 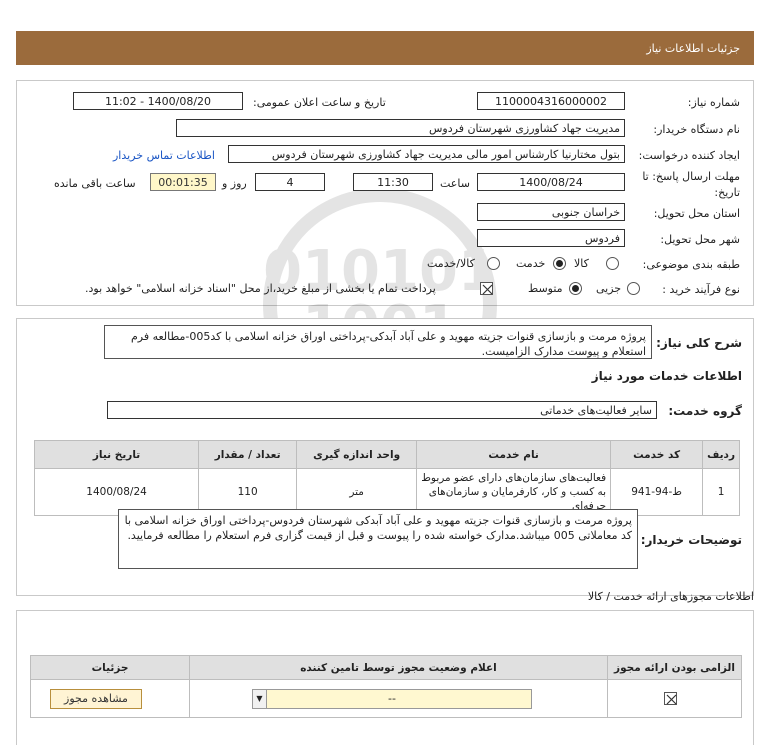 I want to click on process-label: نوع فرآیند خرید :, so click(x=701, y=289).